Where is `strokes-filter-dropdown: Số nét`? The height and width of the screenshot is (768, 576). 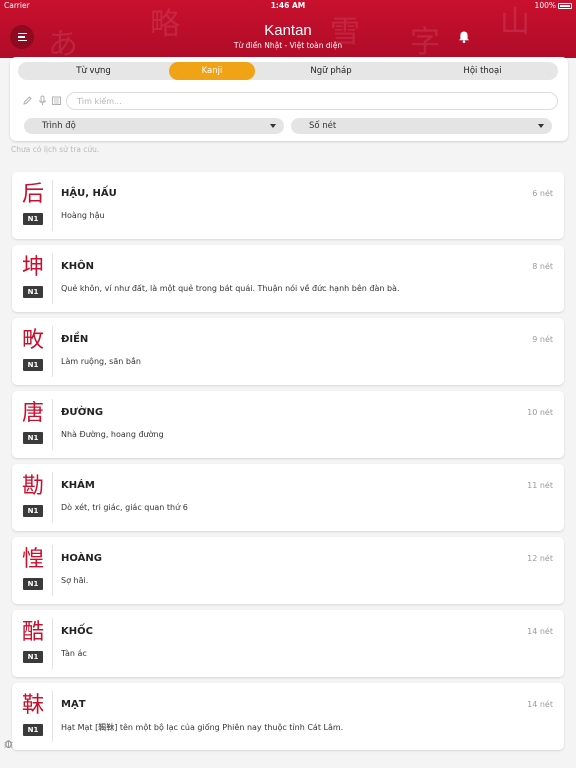
strokes-filter-dropdown: Số nét is located at coordinates (421, 126).